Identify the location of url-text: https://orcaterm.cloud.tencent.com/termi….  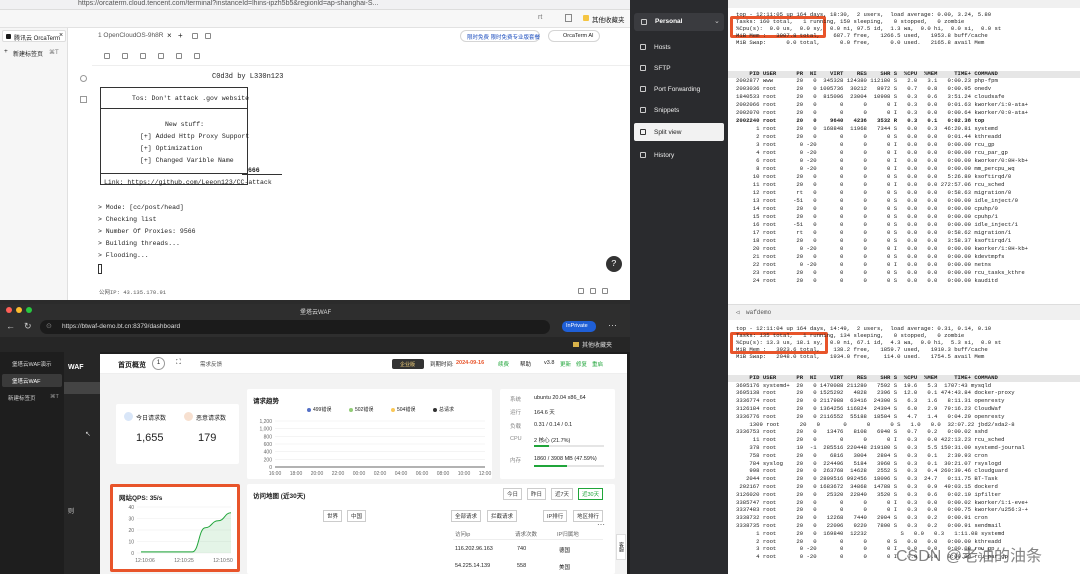
(228, 3).